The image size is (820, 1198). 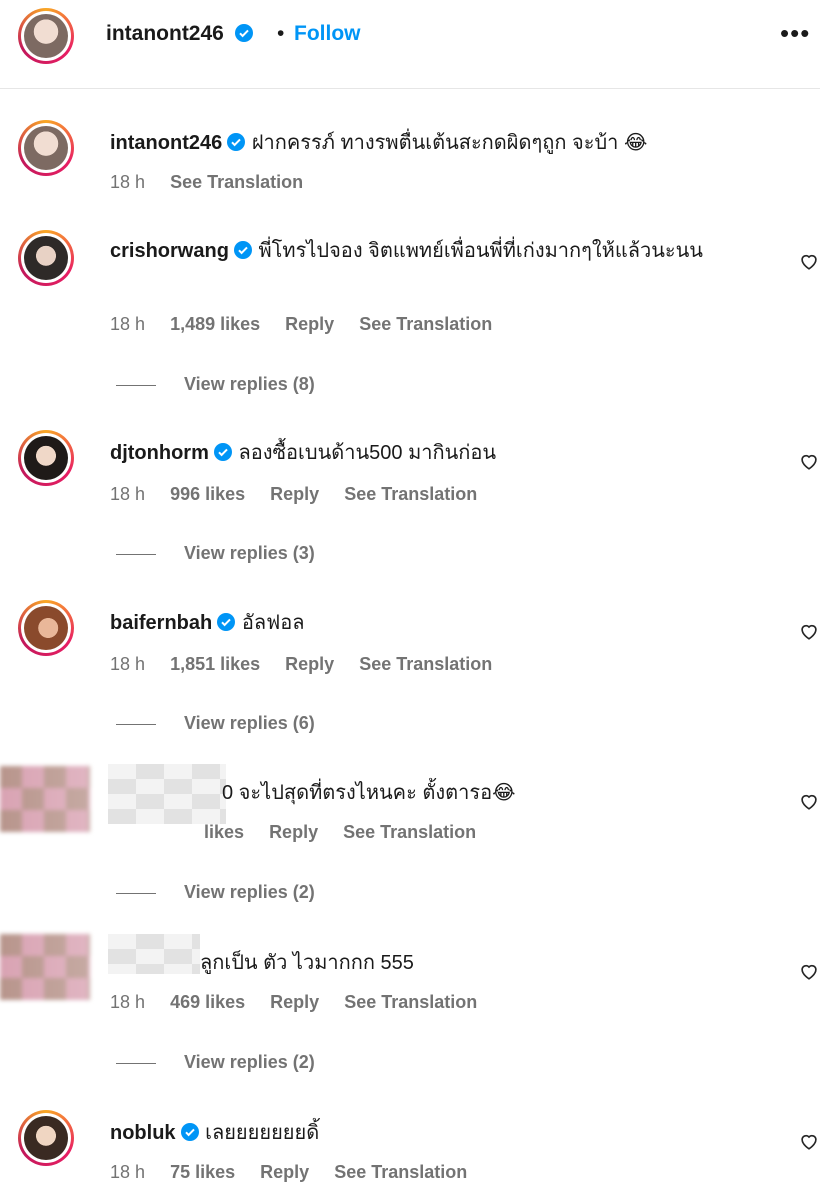 What do you see at coordinates (207, 494) in the screenshot?
I see `likes-count: 996 likes` at bounding box center [207, 494].